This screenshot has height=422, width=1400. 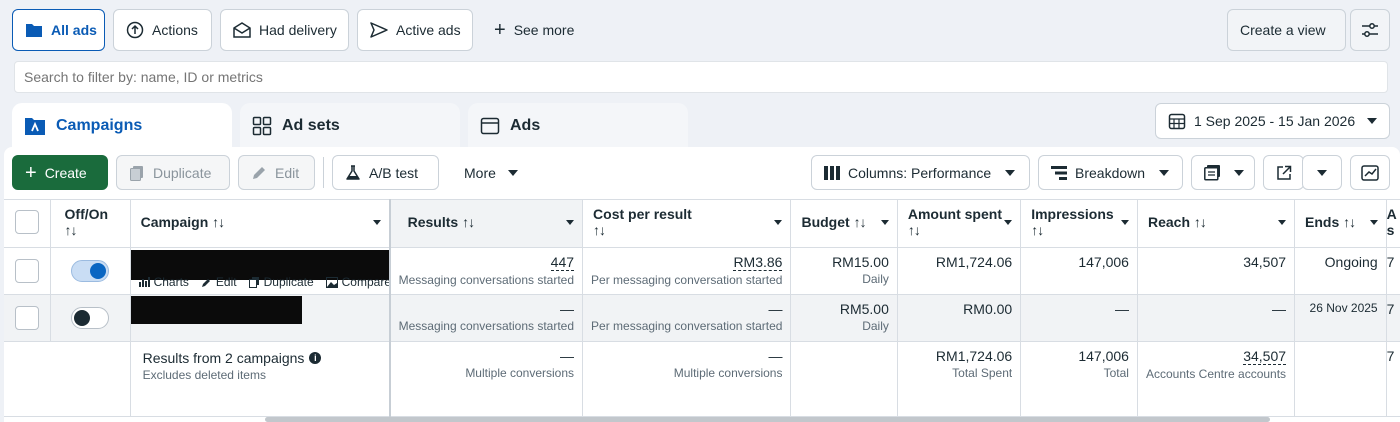 I want to click on create-view-button: Create a view, so click(x=1286, y=30).